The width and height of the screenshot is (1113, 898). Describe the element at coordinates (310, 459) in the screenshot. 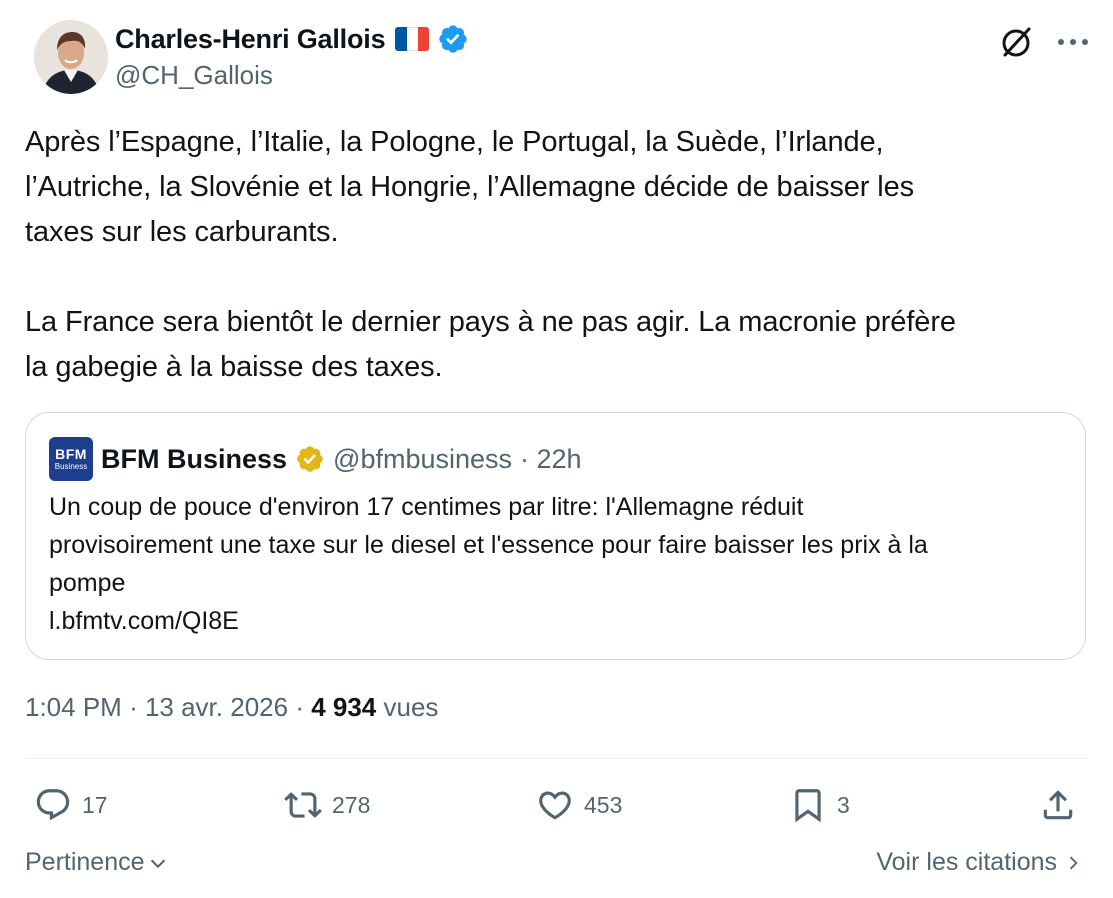

I see `verified-business-icon` at that location.